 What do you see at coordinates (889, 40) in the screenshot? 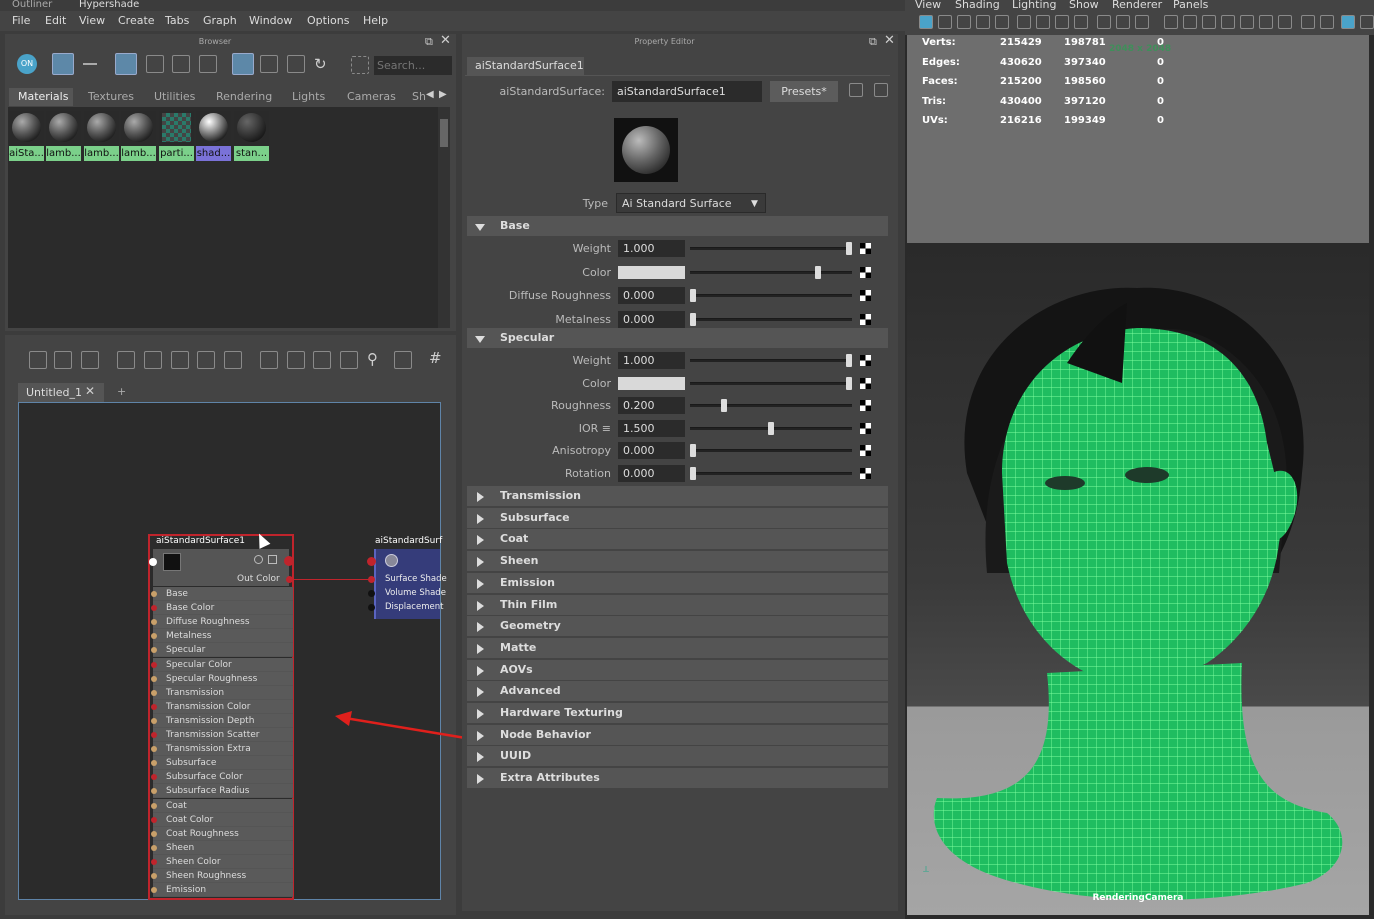
I see `close-icon: ✕` at bounding box center [889, 40].